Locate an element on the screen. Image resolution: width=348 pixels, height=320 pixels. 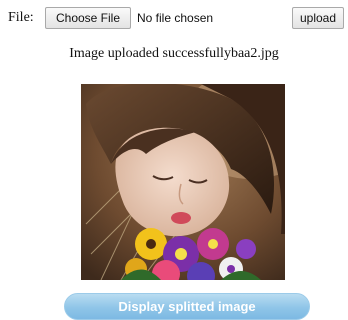
upload-button: upload is located at coordinates (318, 18).